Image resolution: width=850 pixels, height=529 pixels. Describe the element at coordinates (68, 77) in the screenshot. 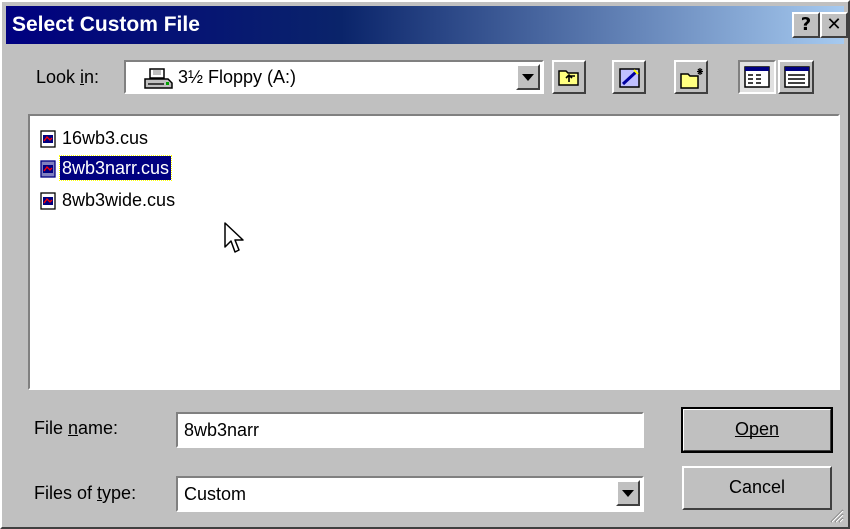

I see `look-in-label: Look in:` at that location.